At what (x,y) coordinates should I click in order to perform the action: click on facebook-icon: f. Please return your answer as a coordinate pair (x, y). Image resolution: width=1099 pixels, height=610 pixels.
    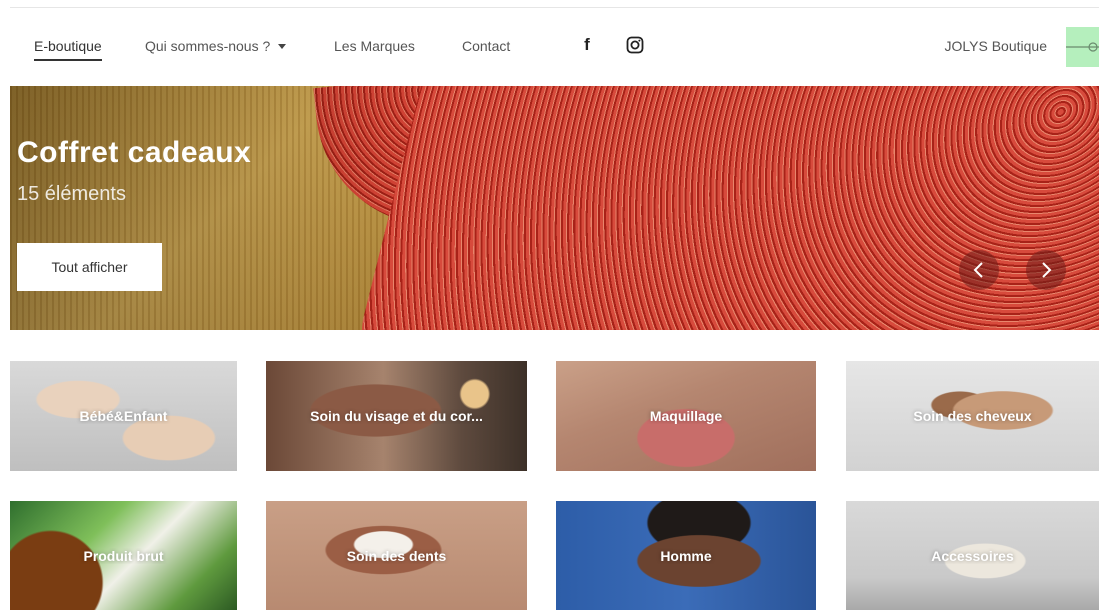
    Looking at the image, I should click on (587, 45).